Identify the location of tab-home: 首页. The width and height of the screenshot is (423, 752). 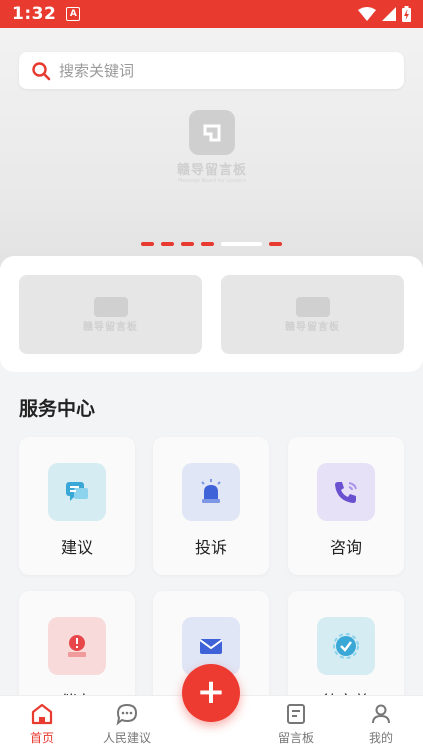
(42, 724).